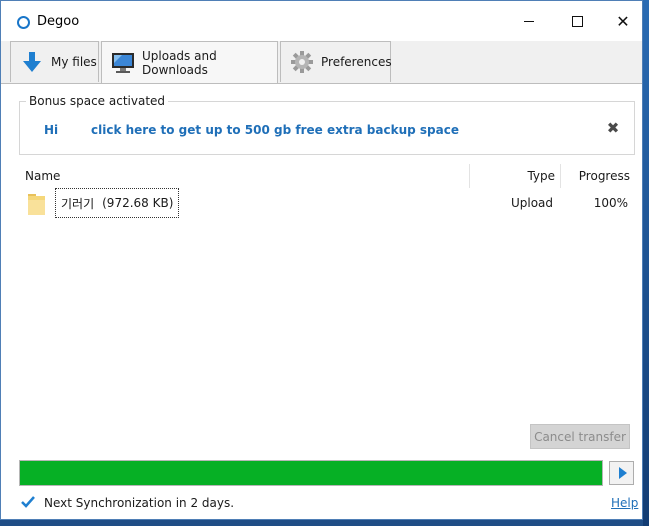 The height and width of the screenshot is (526, 649). I want to click on close-icon: ✕, so click(623, 21).